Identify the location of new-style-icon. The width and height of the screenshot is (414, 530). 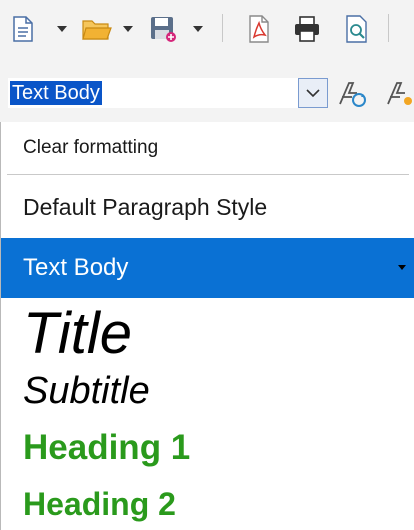
(400, 94).